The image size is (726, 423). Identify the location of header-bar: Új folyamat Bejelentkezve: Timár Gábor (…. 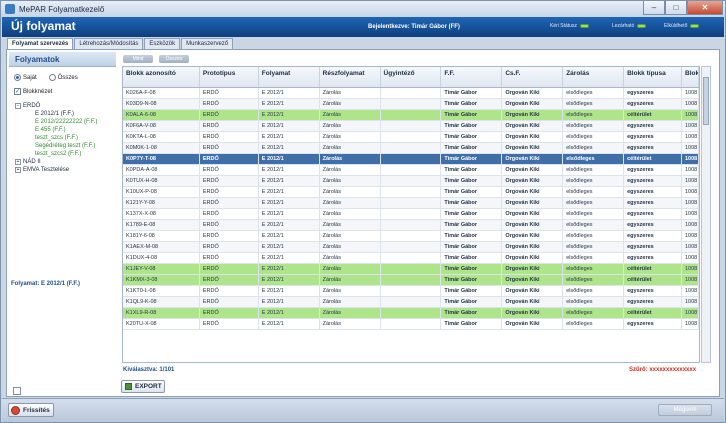
(363, 27).